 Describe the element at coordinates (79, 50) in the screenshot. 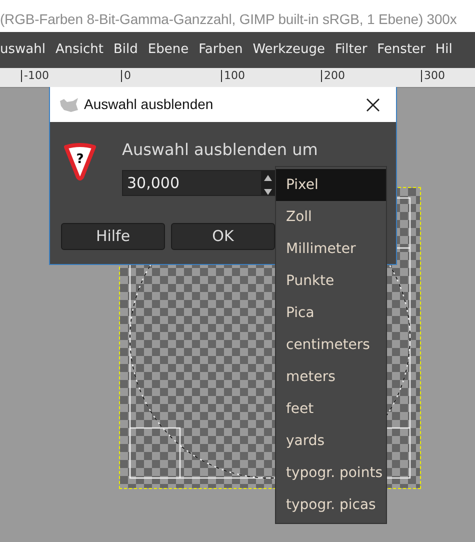

I see `menu-item: Ansicht` at that location.